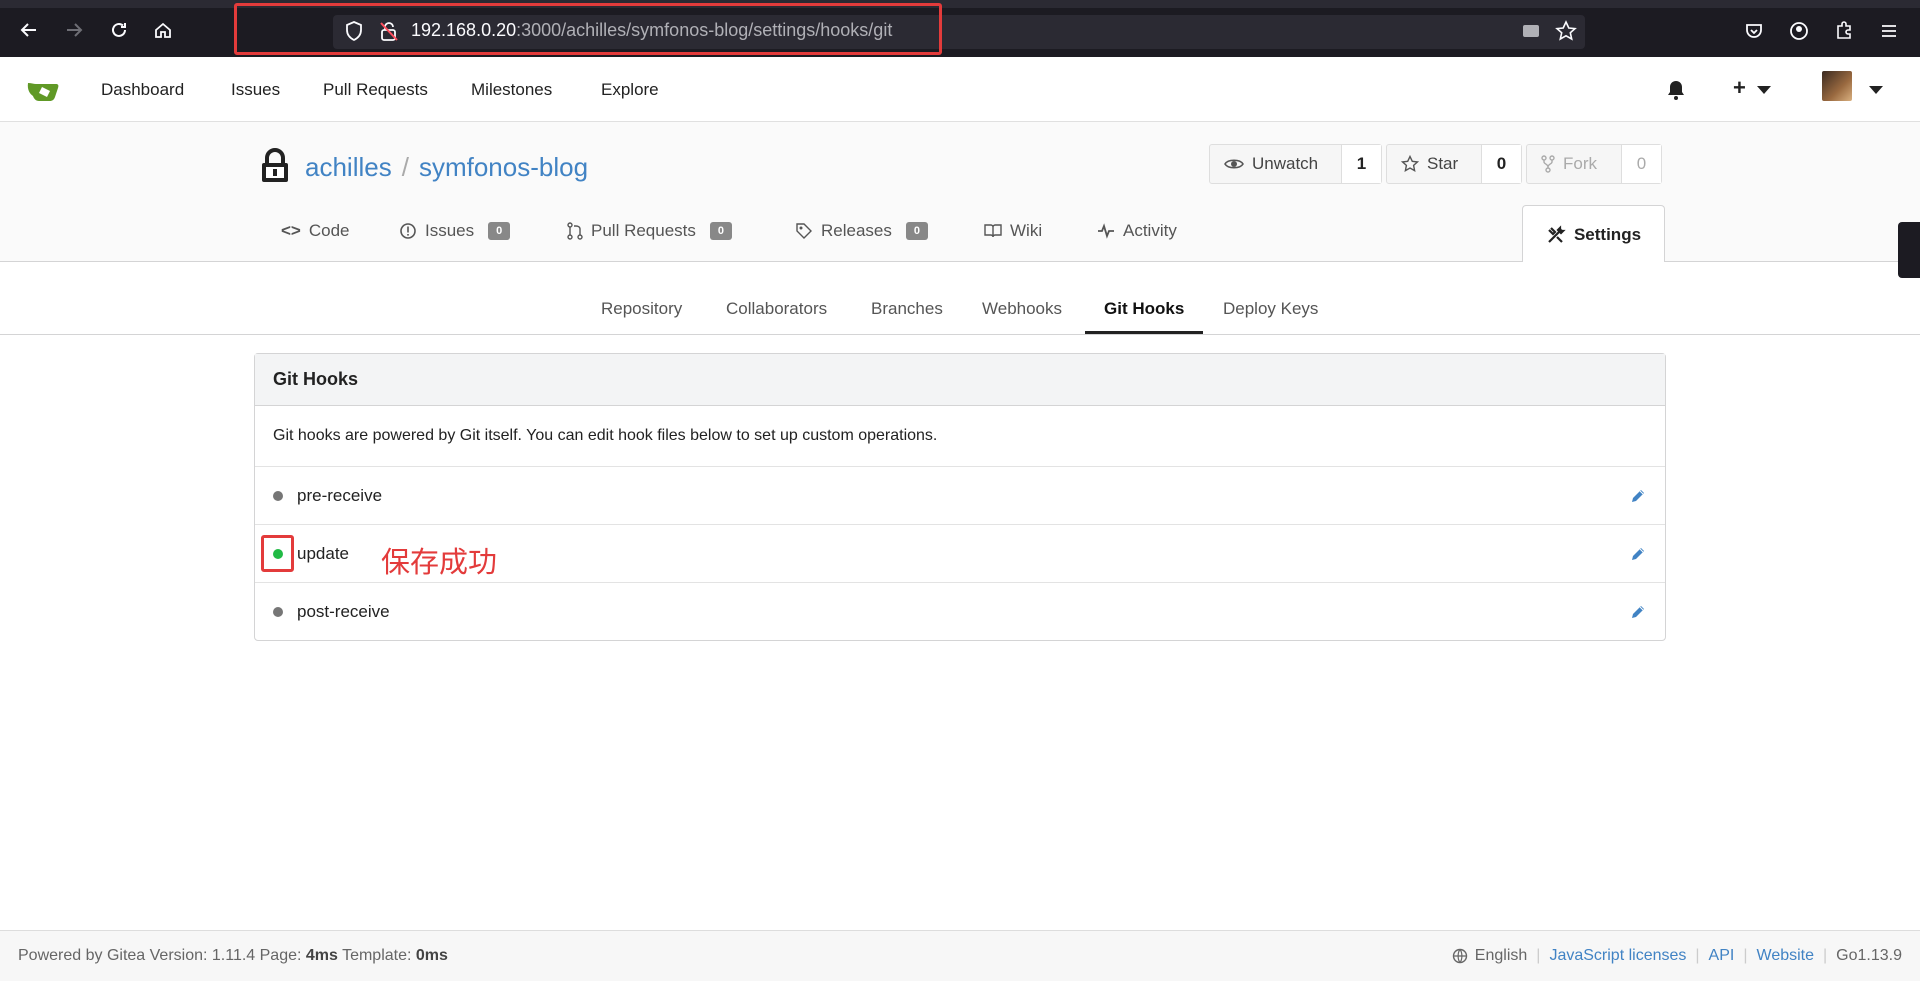 The image size is (1920, 981). What do you see at coordinates (1026, 230) in the screenshot?
I see `tab-wiki-label: Wiki` at bounding box center [1026, 230].